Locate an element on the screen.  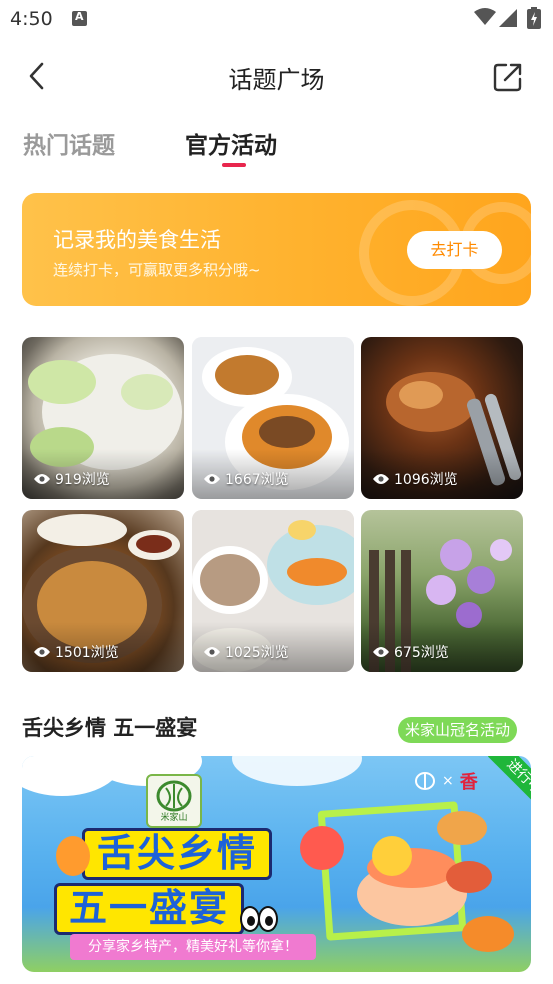
sponsor-tag: 米家山冠名活动 is located at coordinates (458, 730).